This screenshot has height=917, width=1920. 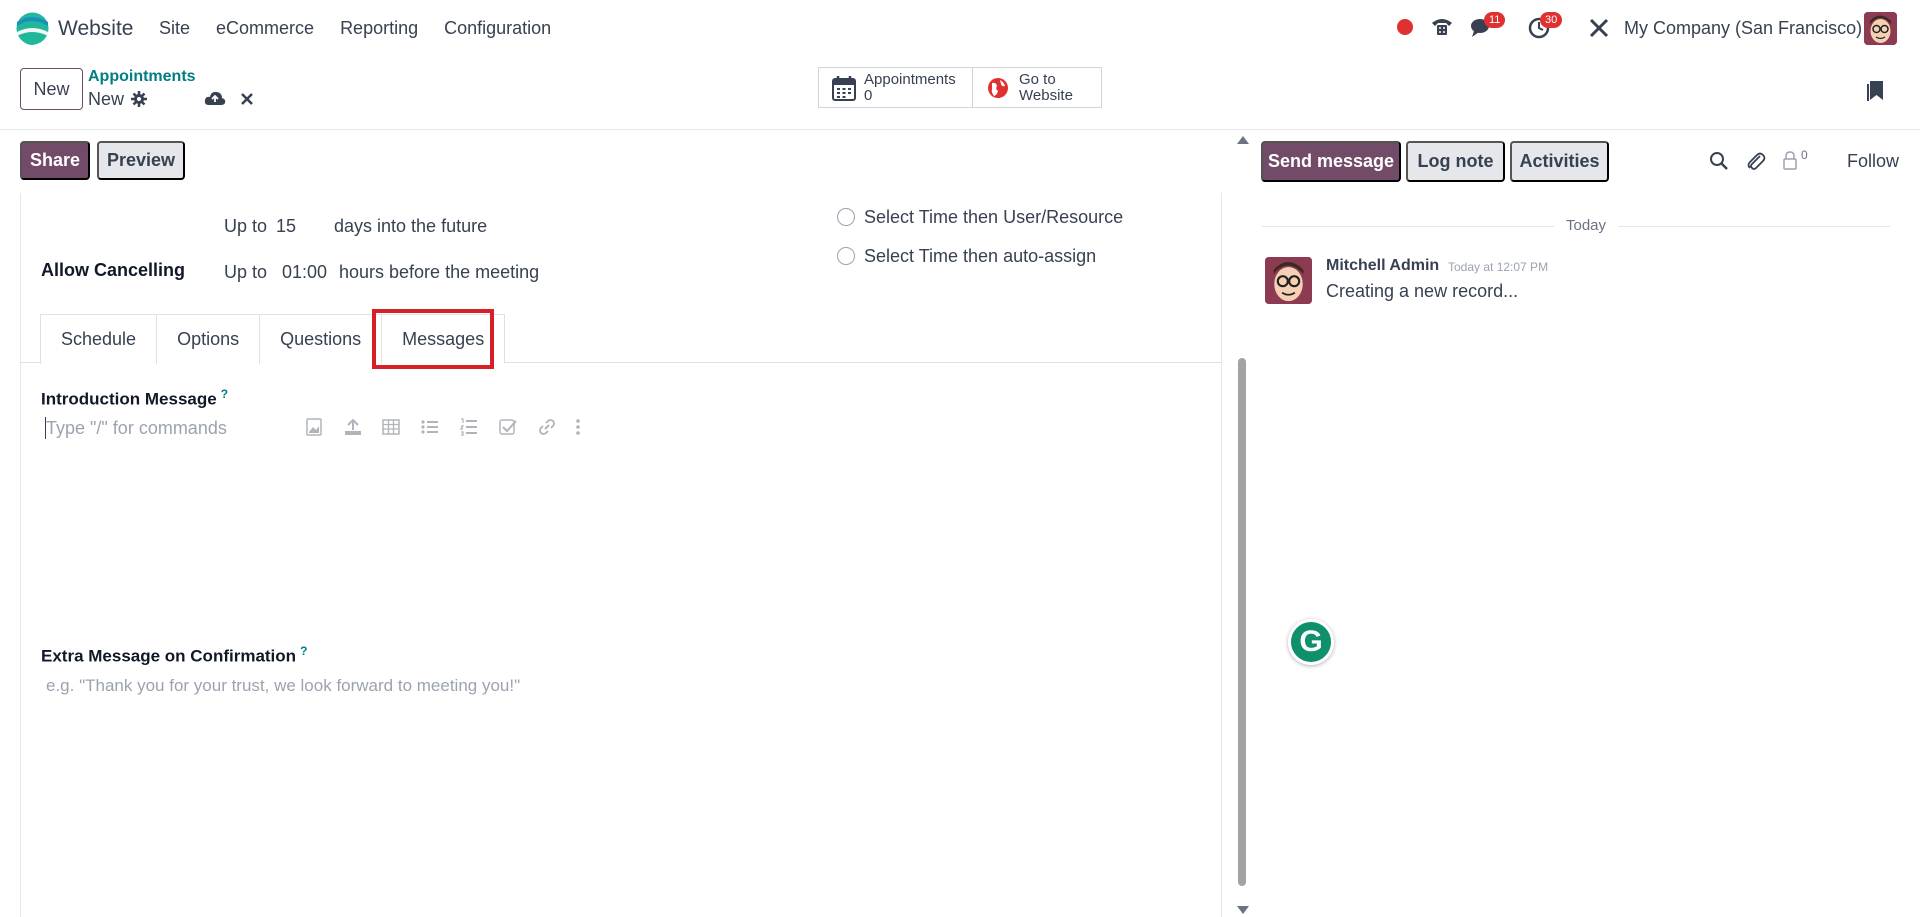 I want to click on tab-options: Options, so click(x=208, y=339).